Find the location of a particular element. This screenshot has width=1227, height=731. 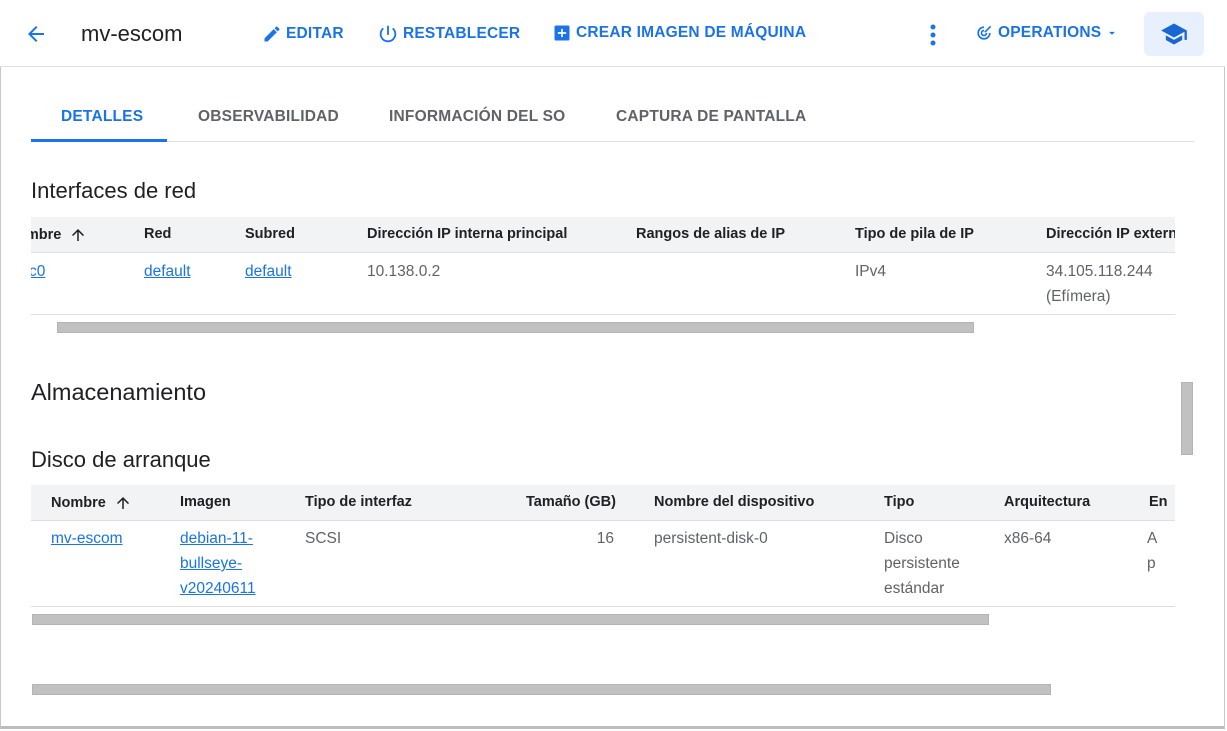

architecture-value: x86-64 is located at coordinates (1028, 538).